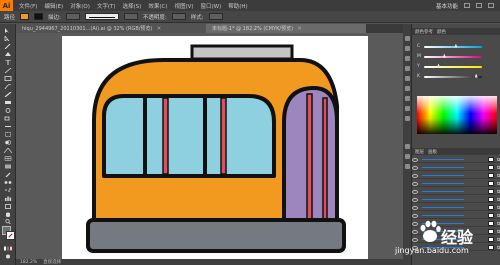 This screenshot has height=265, width=500. What do you see at coordinates (407, 78) in the screenshot?
I see `stroke-panel-icon` at bounding box center [407, 78].